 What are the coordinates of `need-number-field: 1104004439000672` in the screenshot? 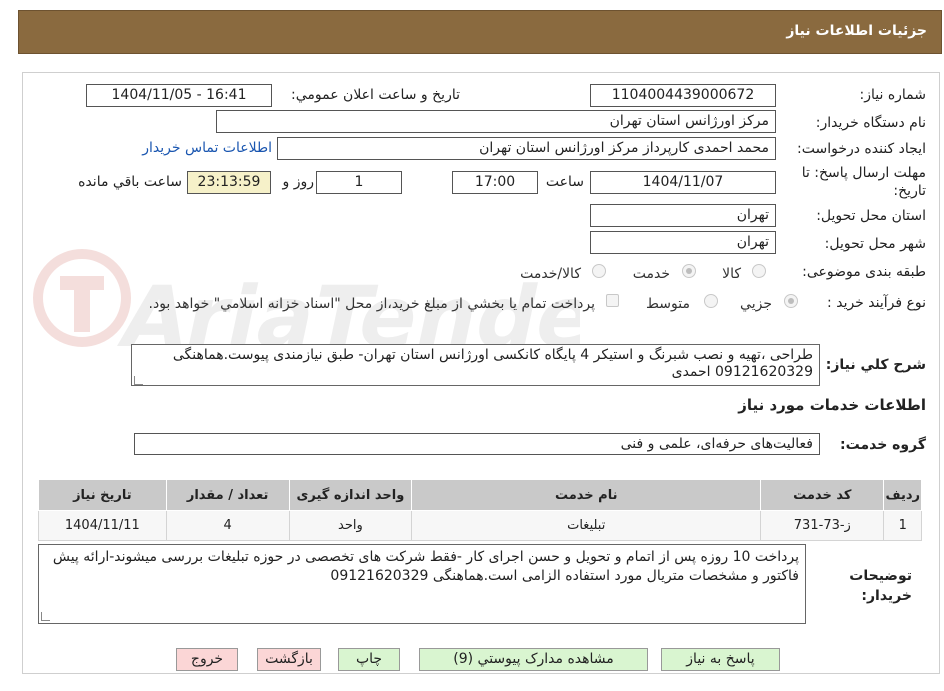 It's located at (683, 95).